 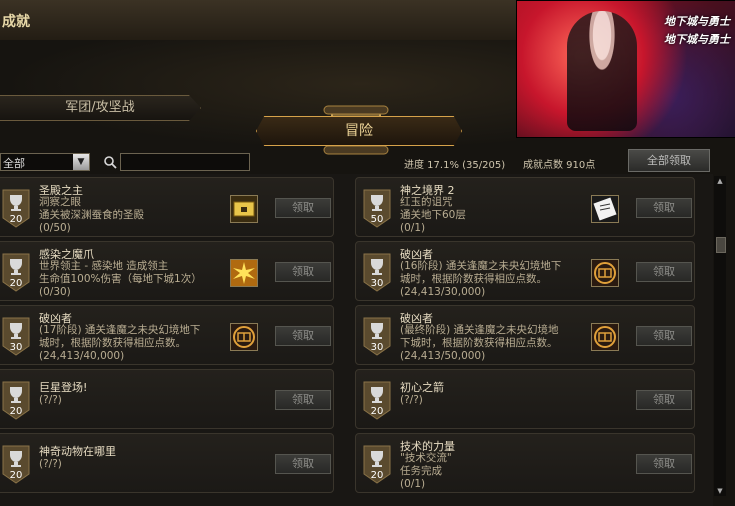 What do you see at coordinates (55, 292) in the screenshot?
I see `achievement-progress: (0/30)` at bounding box center [55, 292].